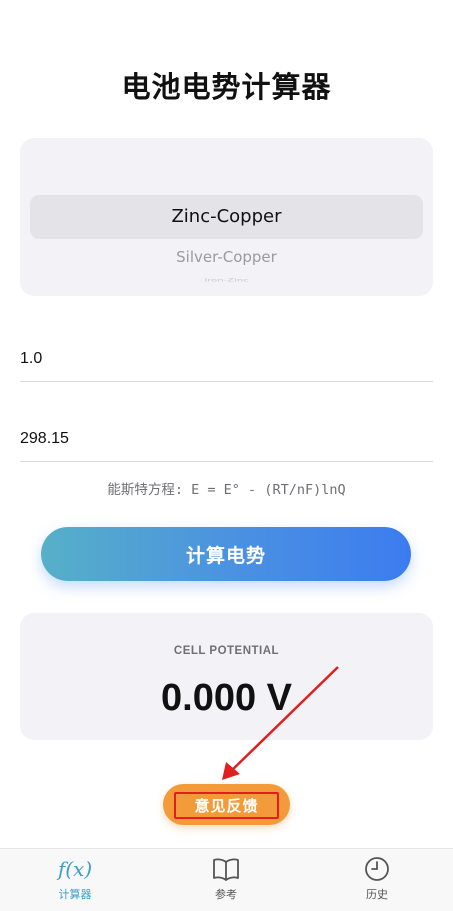 The width and height of the screenshot is (453, 911). I want to click on feedback-button: 意见反馈, so click(226, 804).